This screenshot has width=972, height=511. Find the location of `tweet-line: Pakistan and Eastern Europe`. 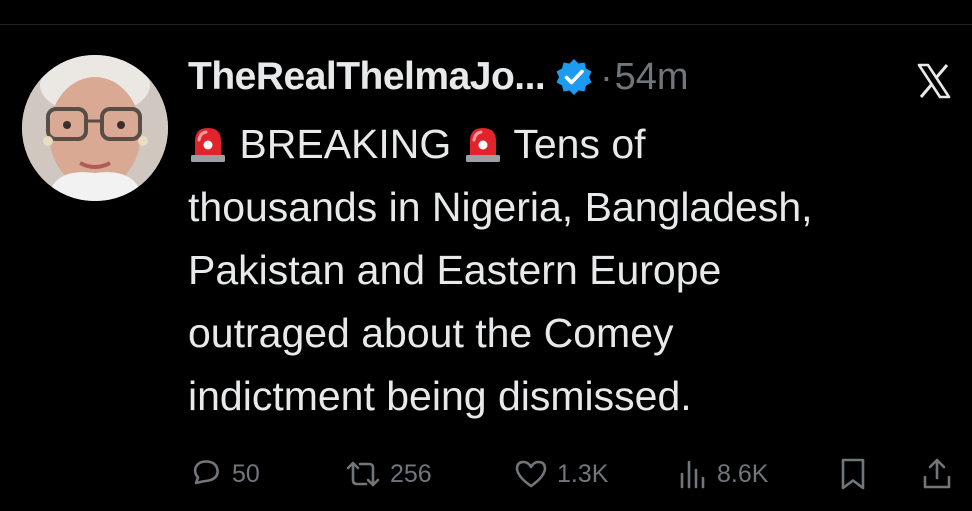

tweet-line: Pakistan and Eastern Europe is located at coordinates (455, 270).